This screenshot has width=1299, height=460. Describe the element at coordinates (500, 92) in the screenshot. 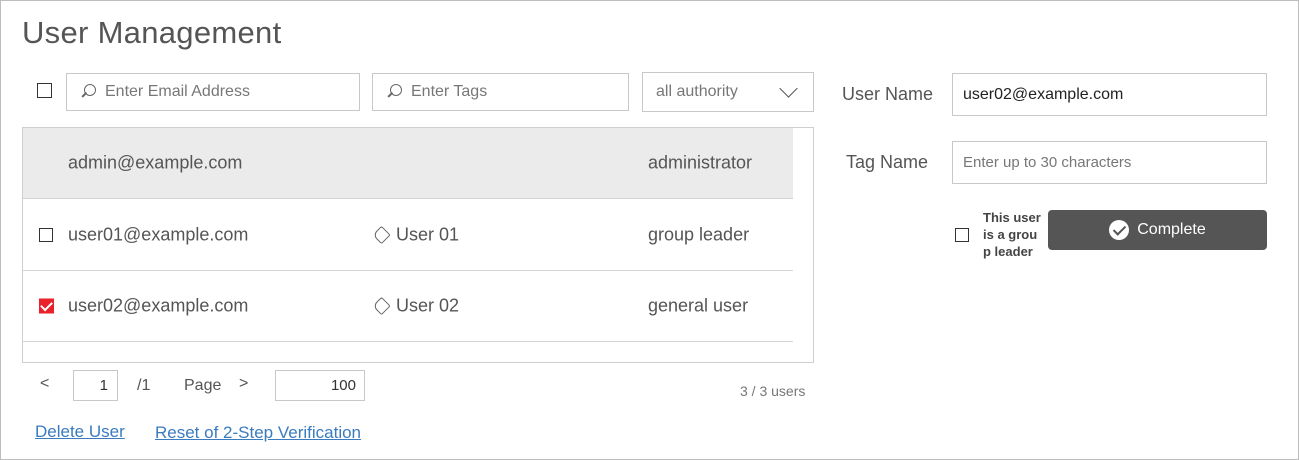

I see `tags-search-input: Enter Tags` at that location.